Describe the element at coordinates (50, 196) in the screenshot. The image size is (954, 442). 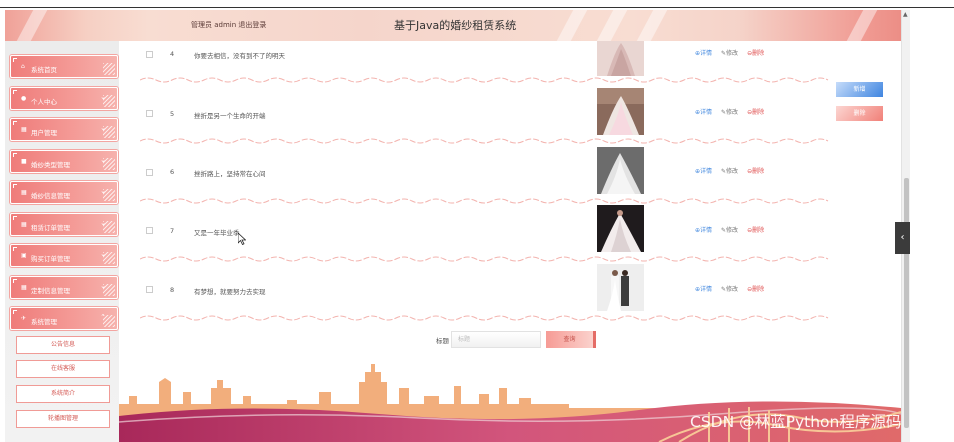
I see `sidebar-item-label: 婚纱信息管理` at that location.